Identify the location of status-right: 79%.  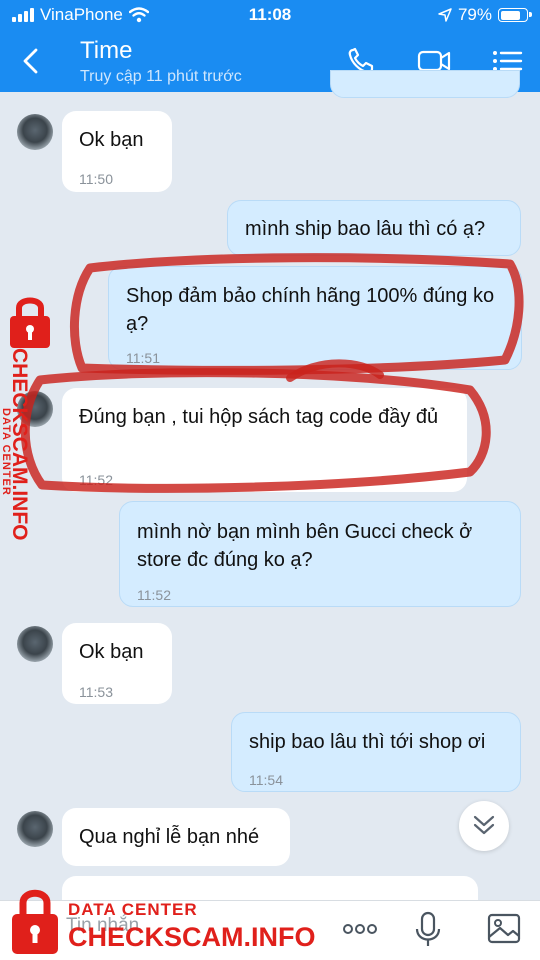
(485, 15).